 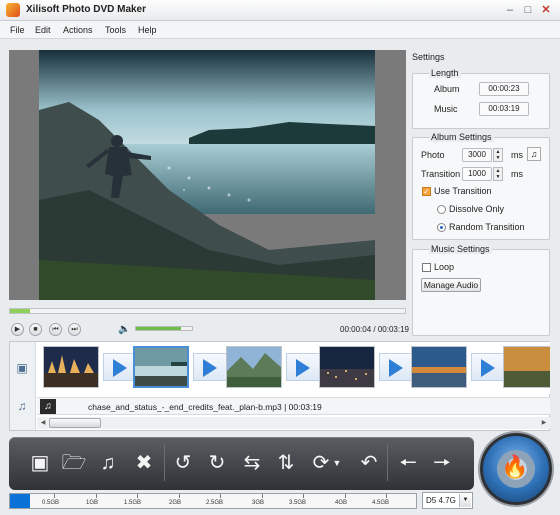 I want to click on seek-bar, so click(x=207, y=311).